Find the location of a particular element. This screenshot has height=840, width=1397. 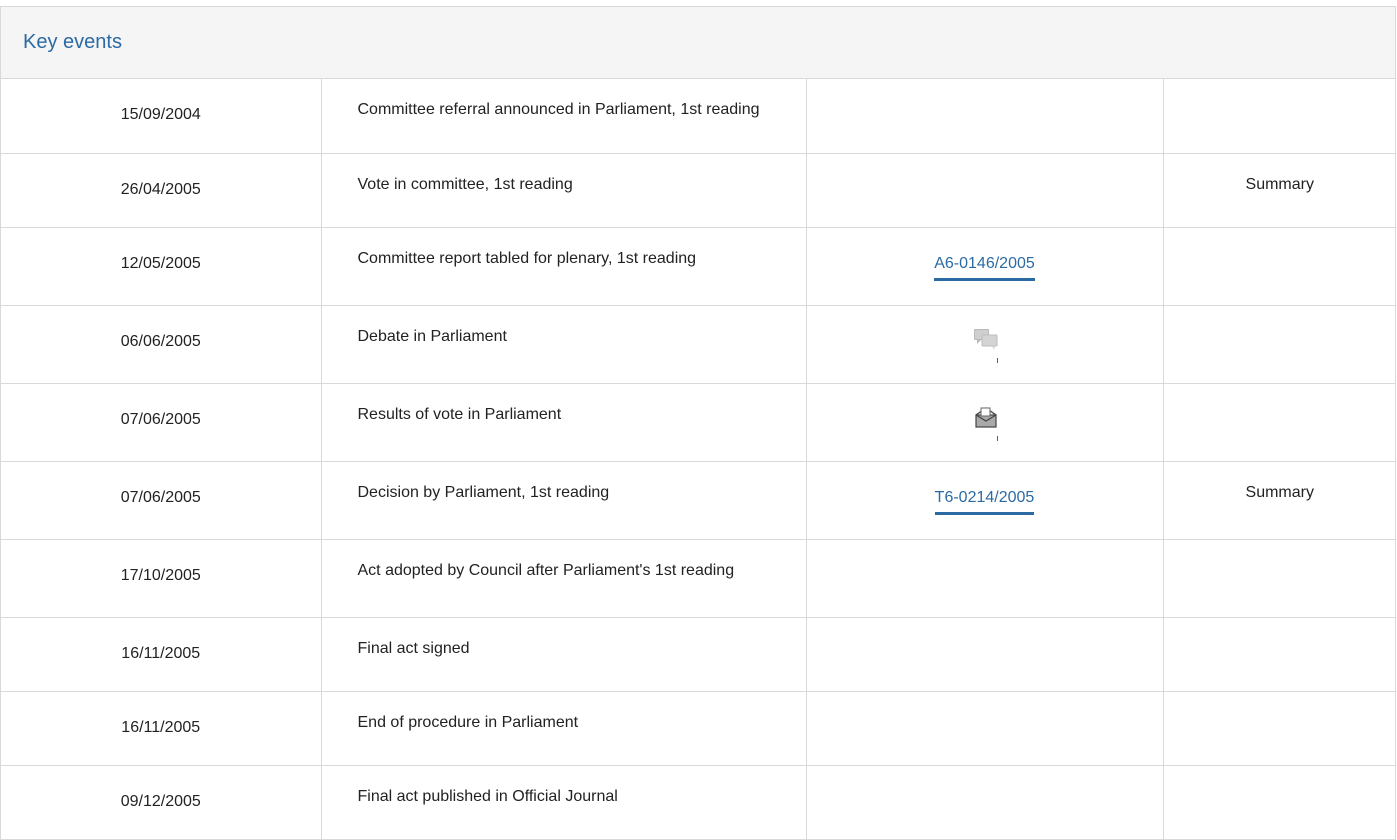

table-row: 06/06/2005 Debate in Parliament is located at coordinates (698, 344).